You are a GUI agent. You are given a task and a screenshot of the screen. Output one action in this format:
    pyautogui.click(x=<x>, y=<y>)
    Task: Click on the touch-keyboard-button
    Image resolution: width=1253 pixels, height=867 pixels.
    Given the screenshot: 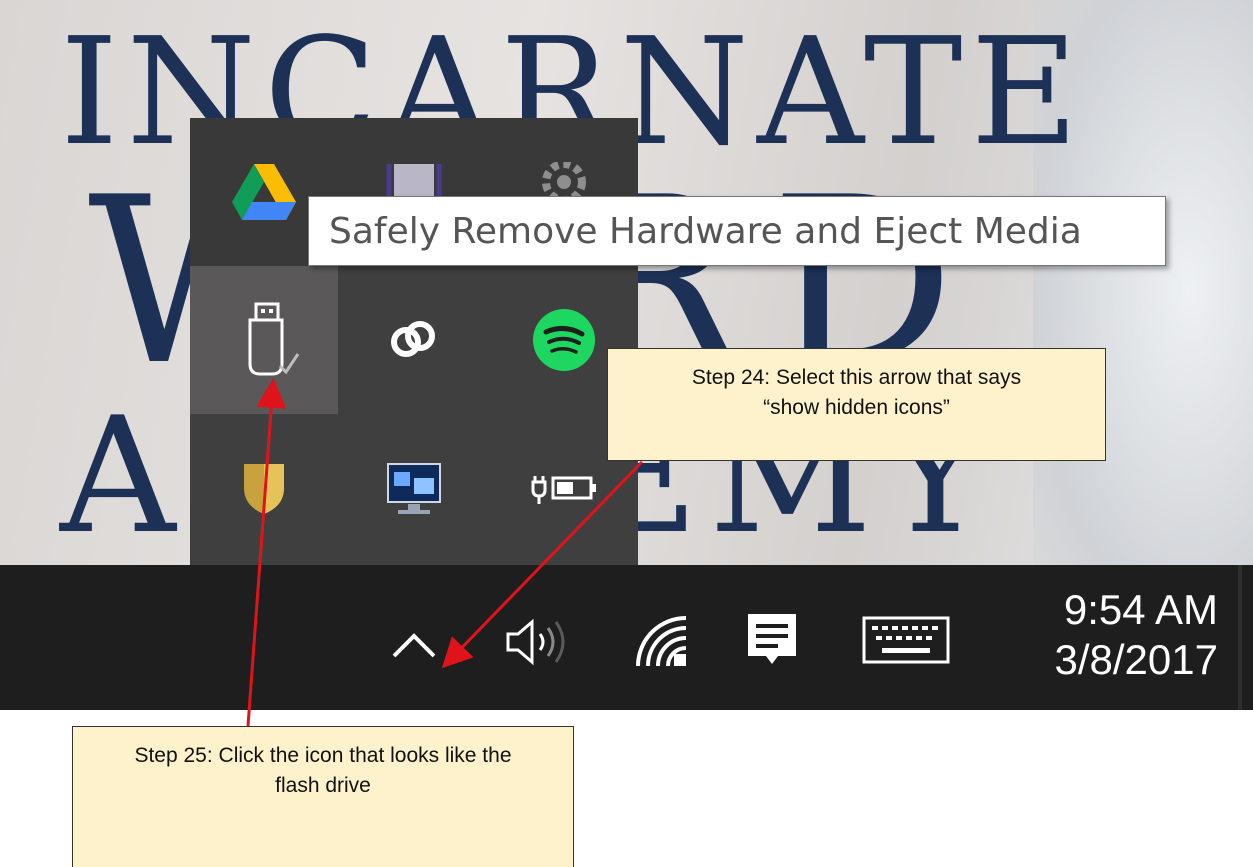 What is the action you would take?
    pyautogui.click(x=906, y=640)
    